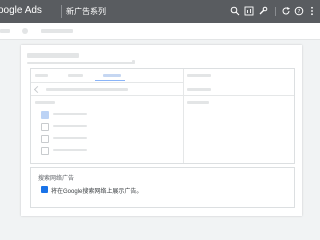 The image size is (320, 240). Describe the element at coordinates (162, 187) in the screenshot. I see `network-section: 搜索网络广告 将在Google搜索网络上展示广告。` at that location.